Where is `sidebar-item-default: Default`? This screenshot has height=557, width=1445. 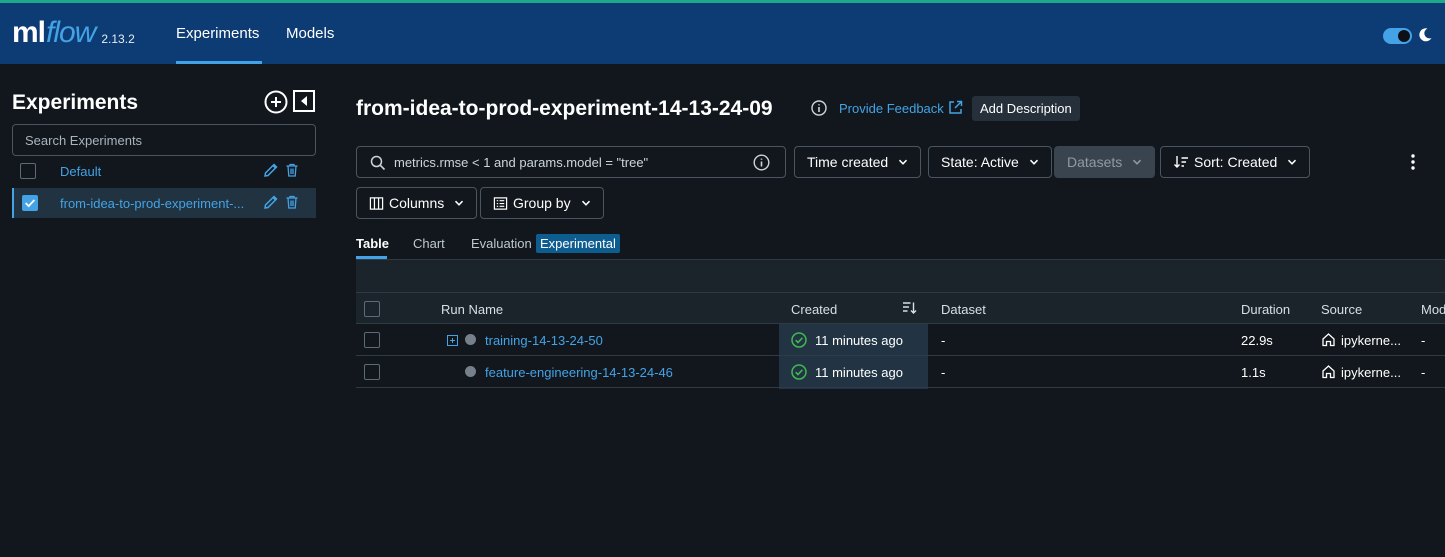
sidebar-item-default: Default is located at coordinates (164, 171).